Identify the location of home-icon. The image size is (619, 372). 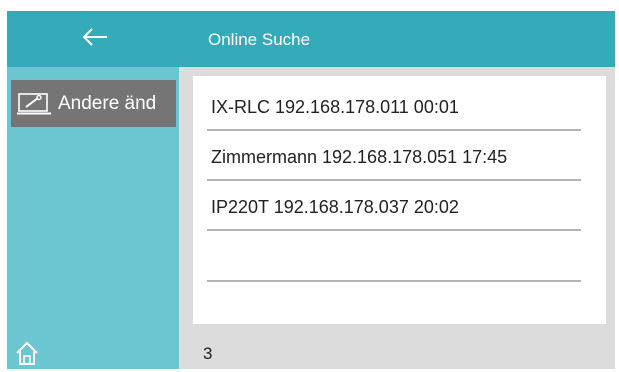
(27, 353).